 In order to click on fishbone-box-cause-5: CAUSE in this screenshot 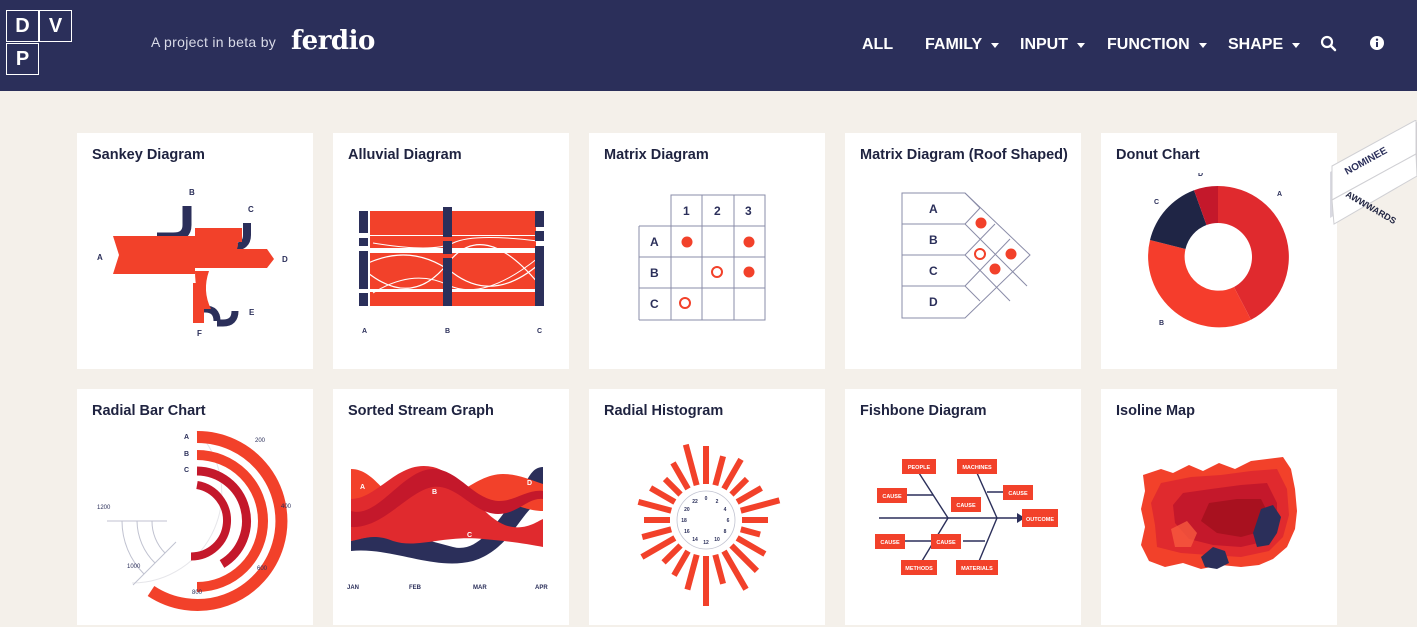, I will do `click(946, 543)`.